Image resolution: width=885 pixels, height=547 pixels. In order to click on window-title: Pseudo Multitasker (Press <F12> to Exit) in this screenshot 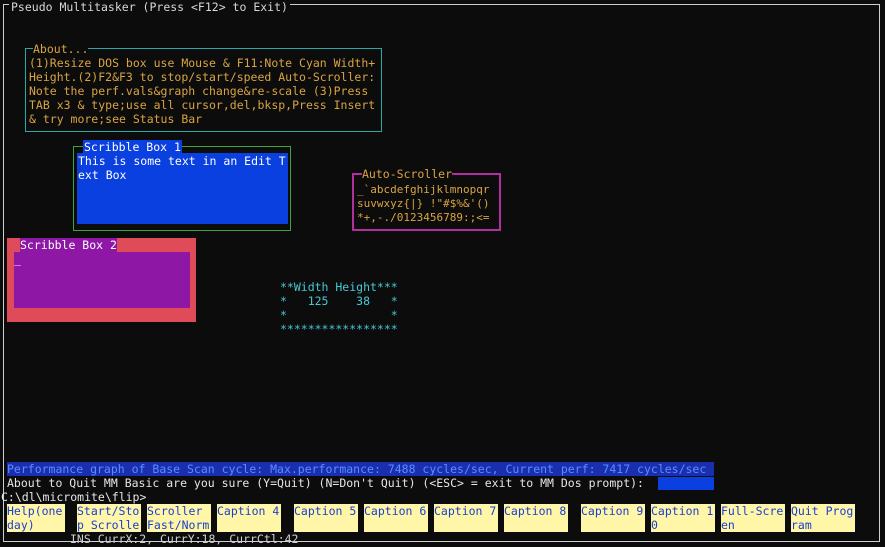, I will do `click(149, 7)`.